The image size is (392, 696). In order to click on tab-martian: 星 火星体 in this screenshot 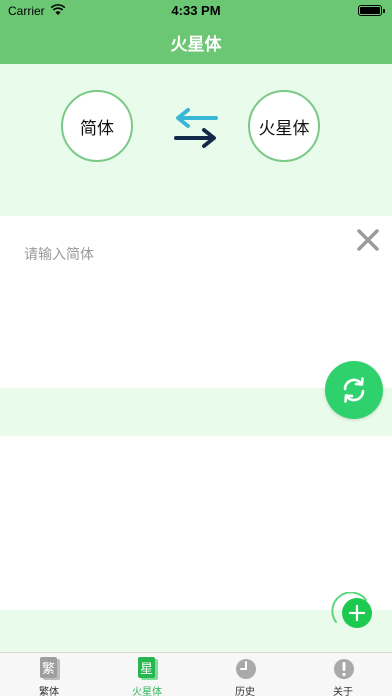, I will do `click(147, 674)`.